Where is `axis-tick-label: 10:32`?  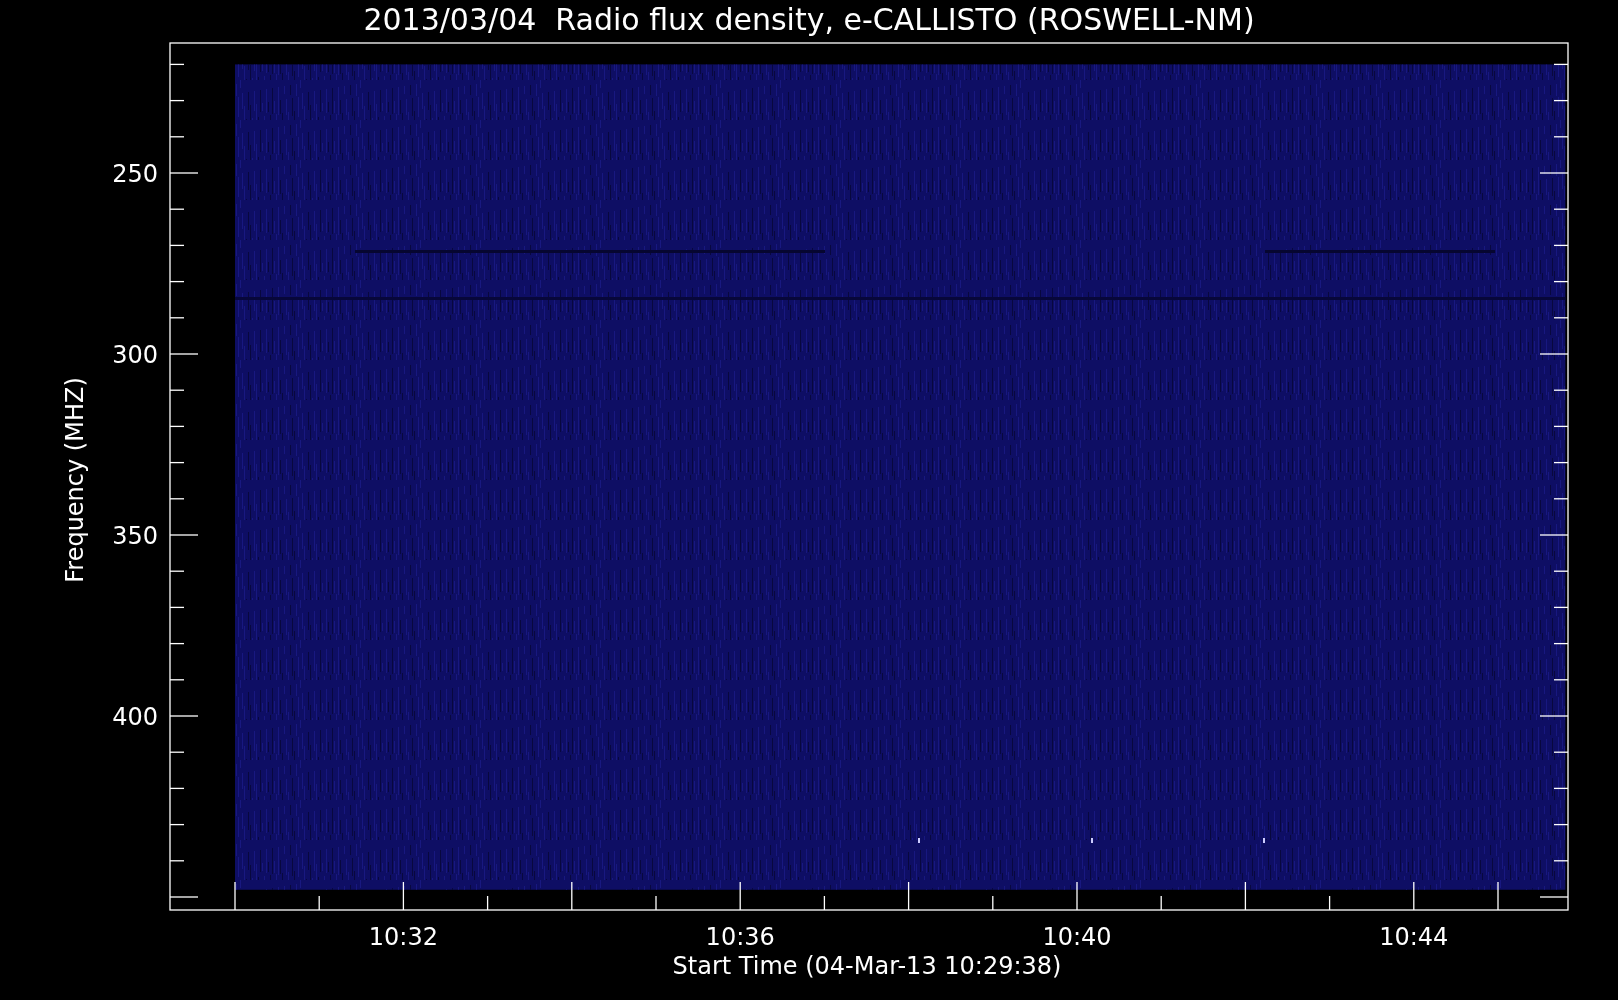 axis-tick-label: 10:32 is located at coordinates (403, 937).